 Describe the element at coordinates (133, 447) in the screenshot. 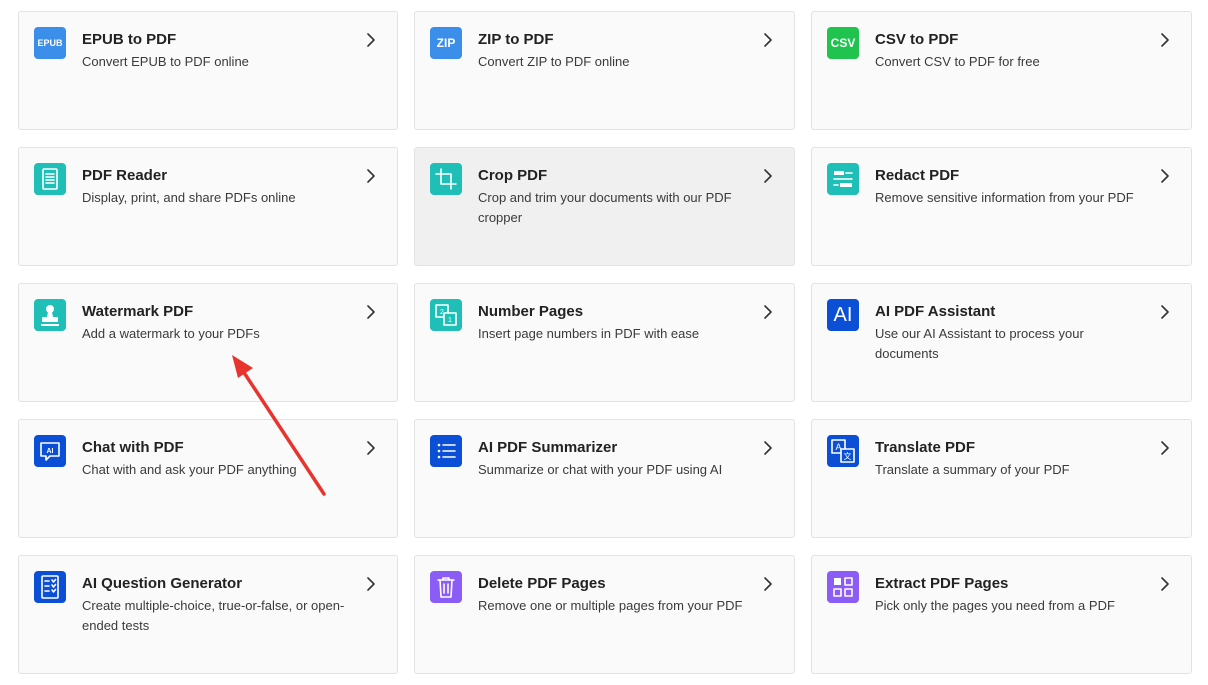

I see `tool-title: Chat with PDF` at that location.